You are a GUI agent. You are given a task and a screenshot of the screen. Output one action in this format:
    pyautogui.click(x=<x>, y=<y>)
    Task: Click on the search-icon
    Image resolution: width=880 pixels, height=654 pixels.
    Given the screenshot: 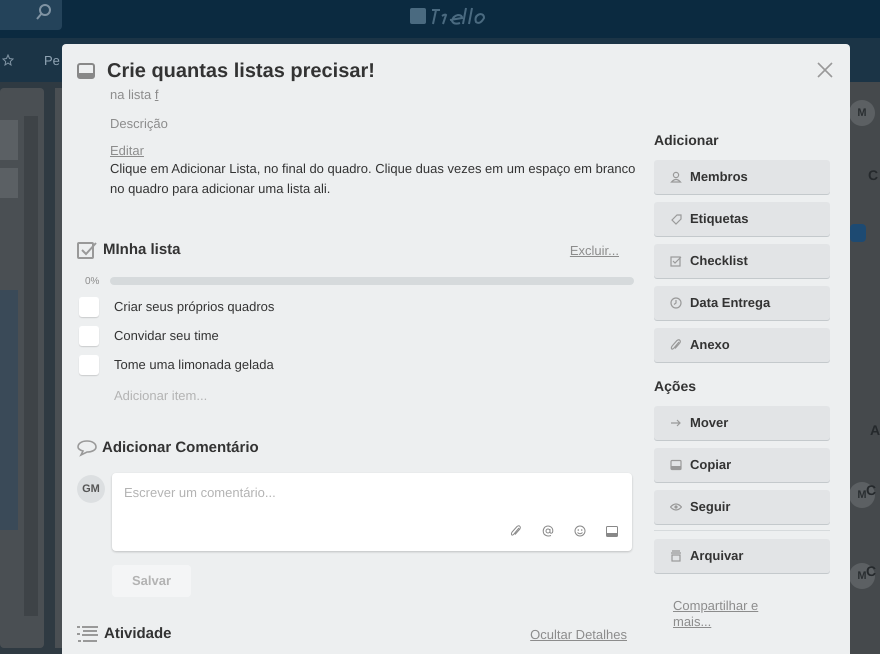 What is the action you would take?
    pyautogui.click(x=44, y=12)
    